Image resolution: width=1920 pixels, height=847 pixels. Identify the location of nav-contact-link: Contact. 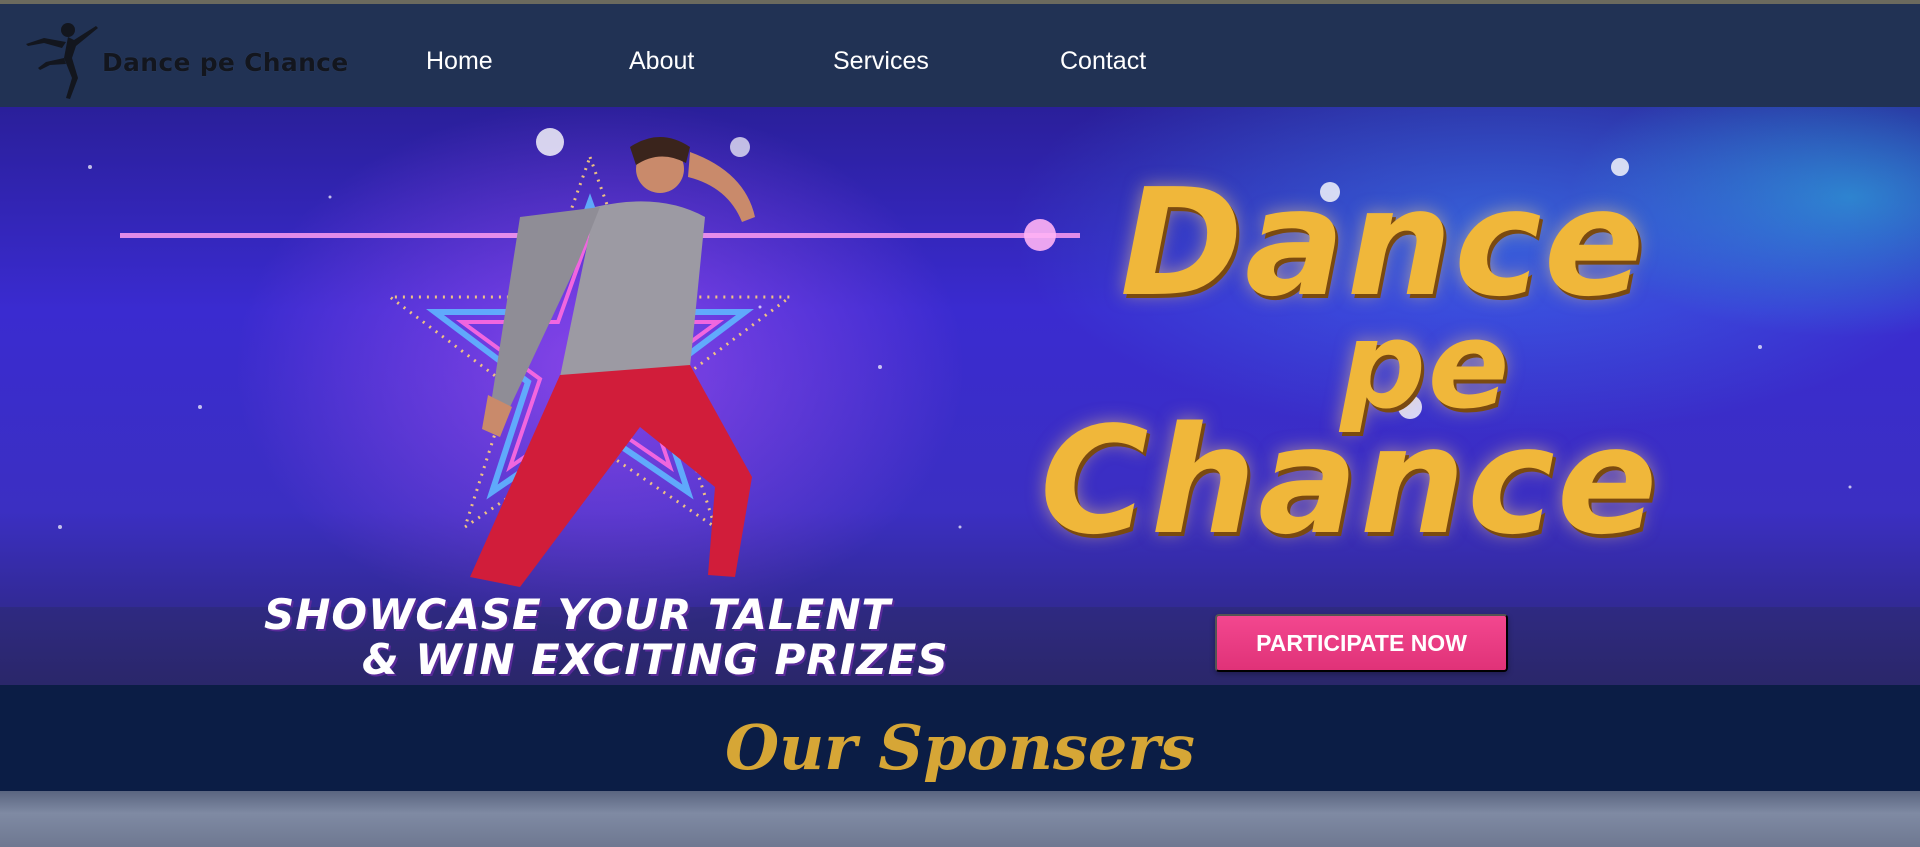
(1103, 61).